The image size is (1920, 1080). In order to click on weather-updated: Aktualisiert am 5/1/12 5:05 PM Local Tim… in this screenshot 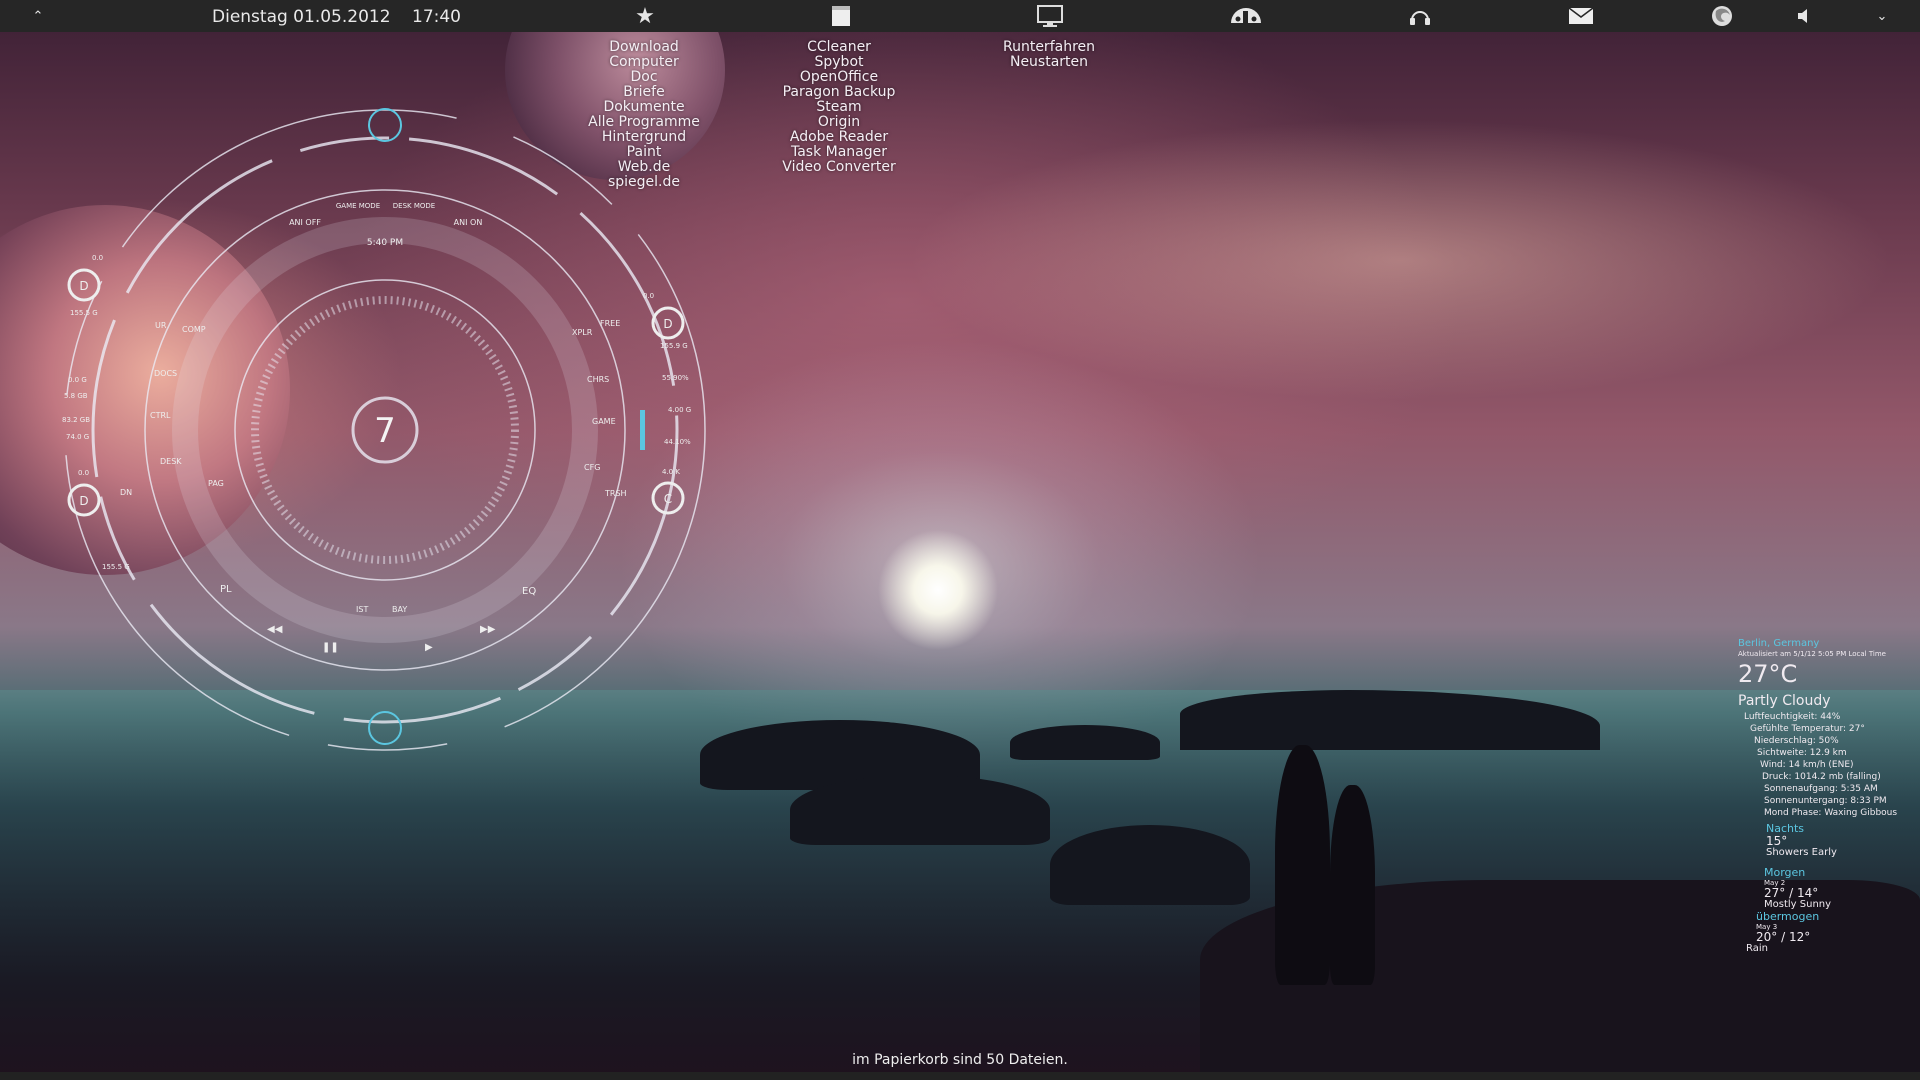, I will do `click(1812, 654)`.